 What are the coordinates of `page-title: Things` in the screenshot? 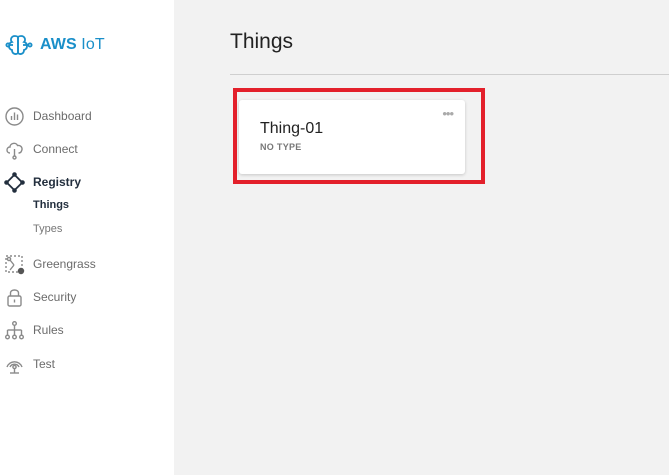 It's located at (262, 41).